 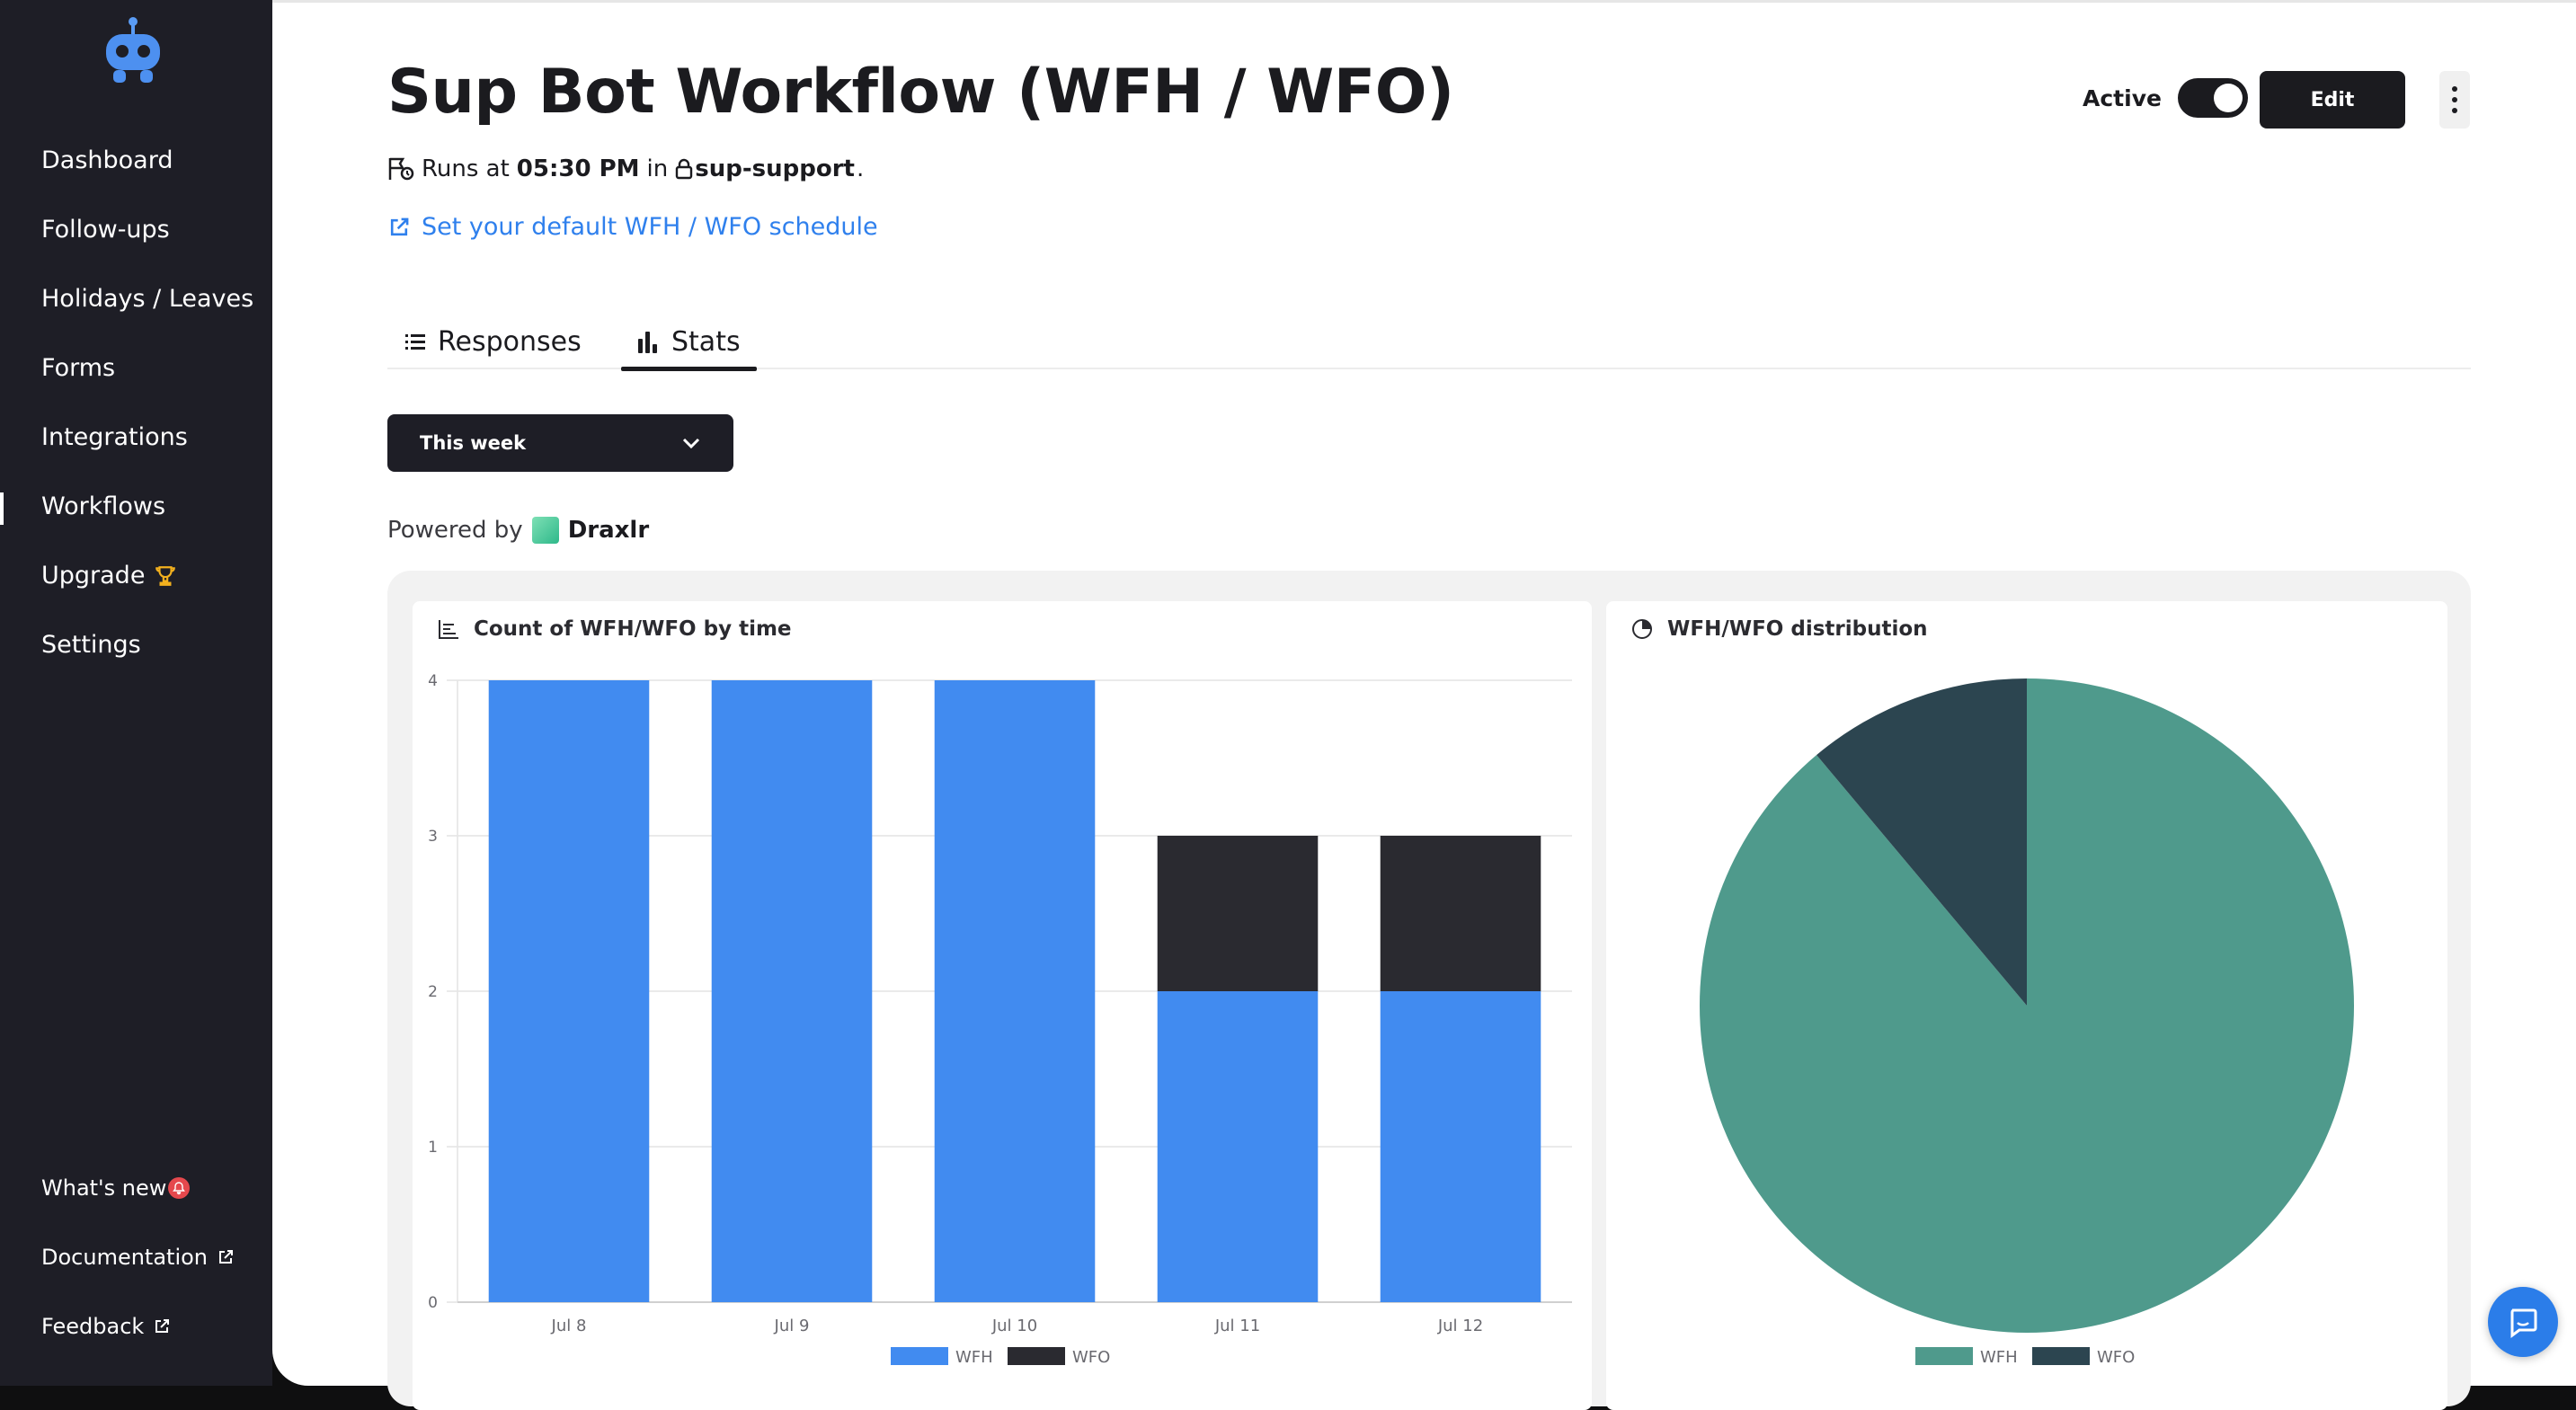 What do you see at coordinates (133, 50) in the screenshot?
I see `bot-logo-icon` at bounding box center [133, 50].